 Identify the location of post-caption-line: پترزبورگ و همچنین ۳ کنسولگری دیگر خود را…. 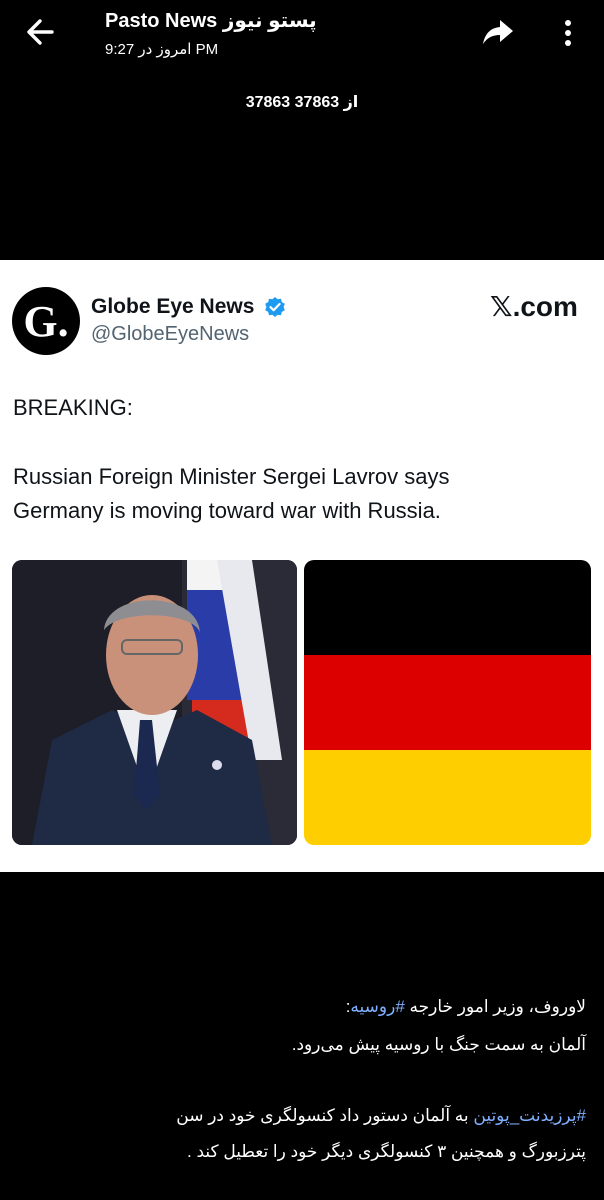
(386, 1151).